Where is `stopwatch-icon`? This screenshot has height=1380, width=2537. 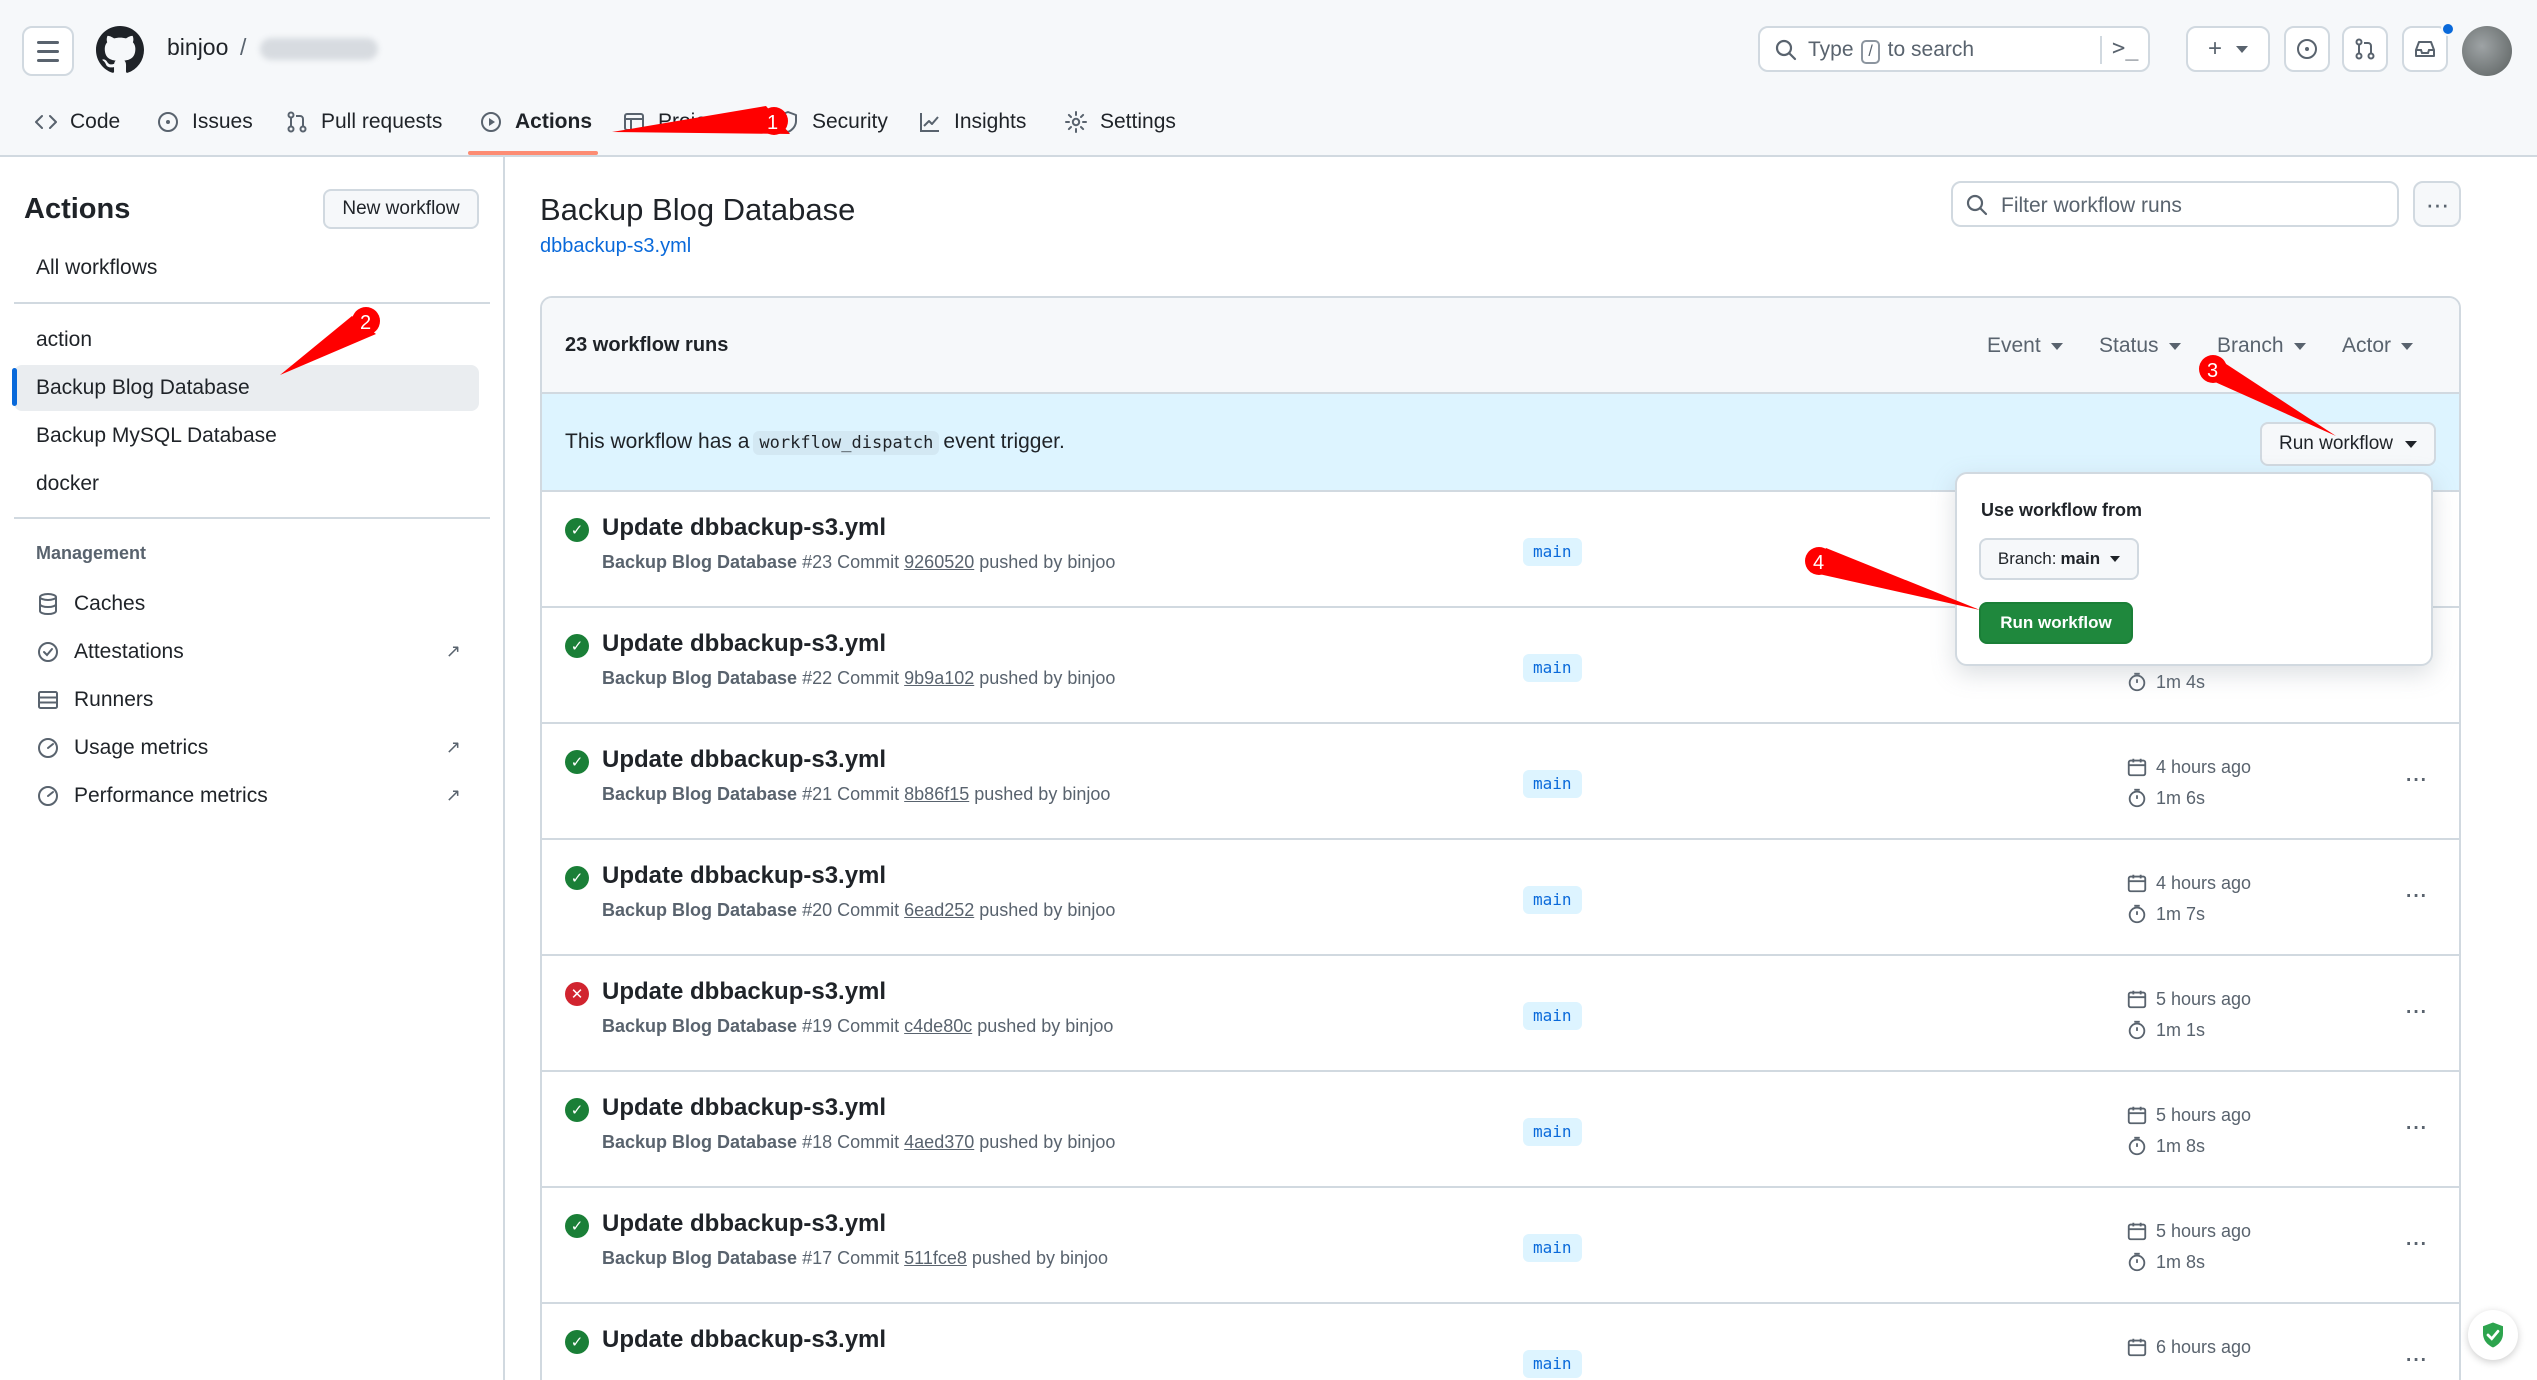
stopwatch-icon is located at coordinates (2137, 914).